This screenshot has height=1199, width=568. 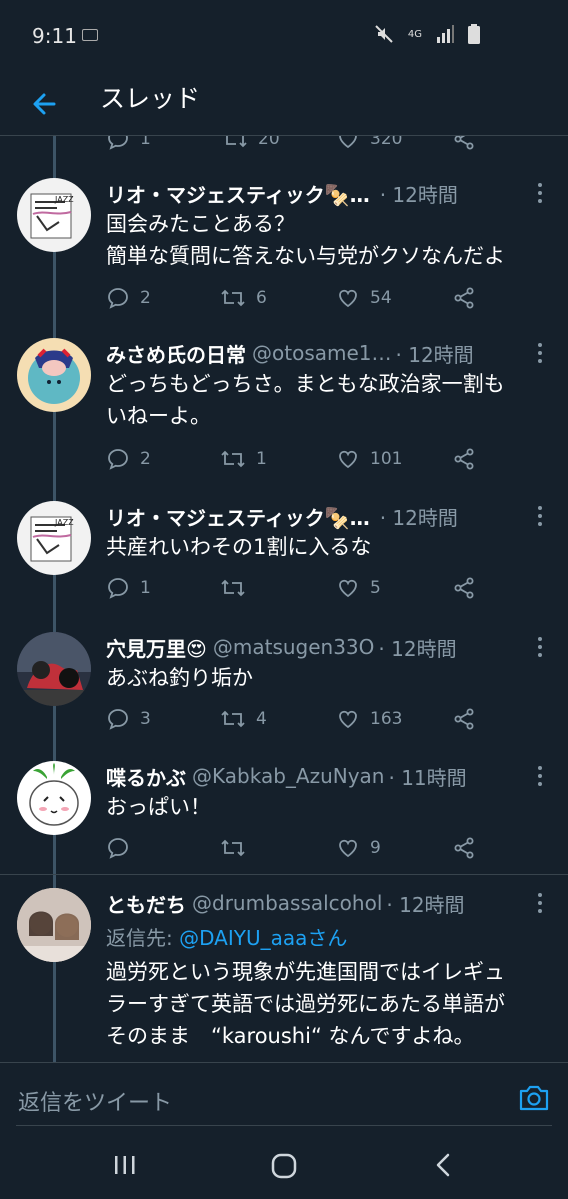 What do you see at coordinates (146, 903) in the screenshot?
I see `display-name: ともだち` at bounding box center [146, 903].